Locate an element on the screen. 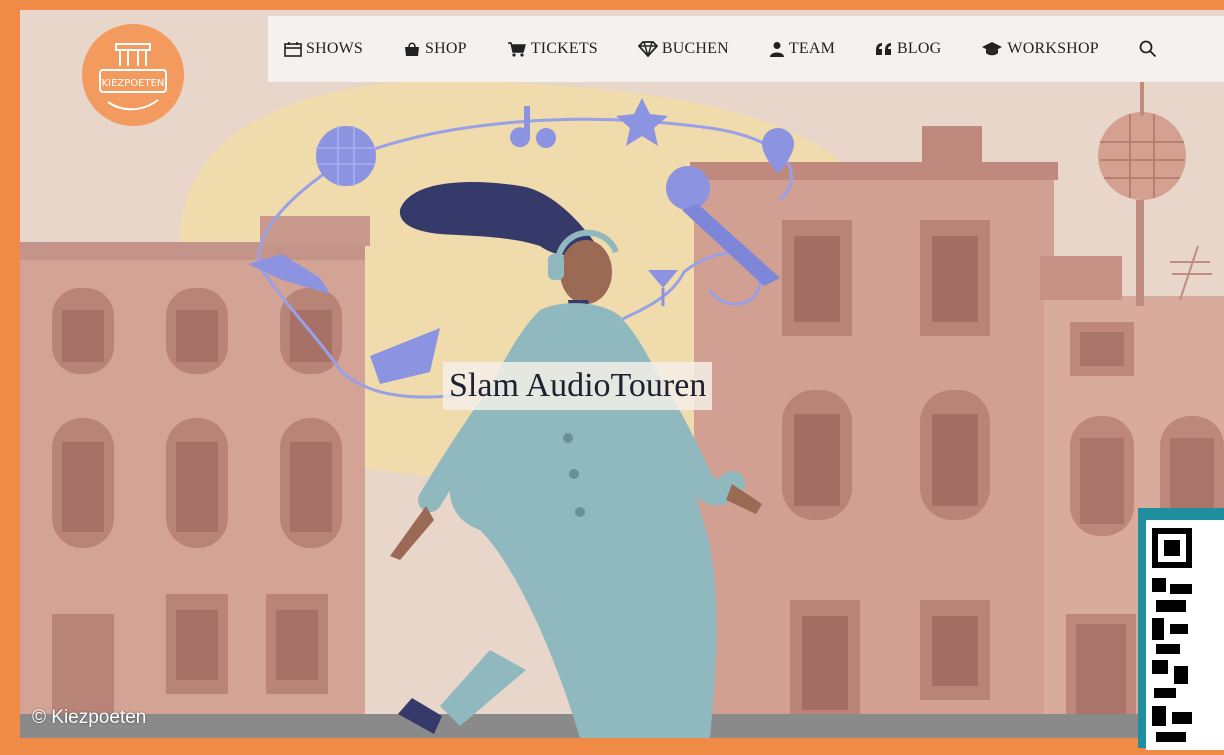 This screenshot has width=1224, height=755. nav-workshop: WORKSHOP is located at coordinates (1040, 49).